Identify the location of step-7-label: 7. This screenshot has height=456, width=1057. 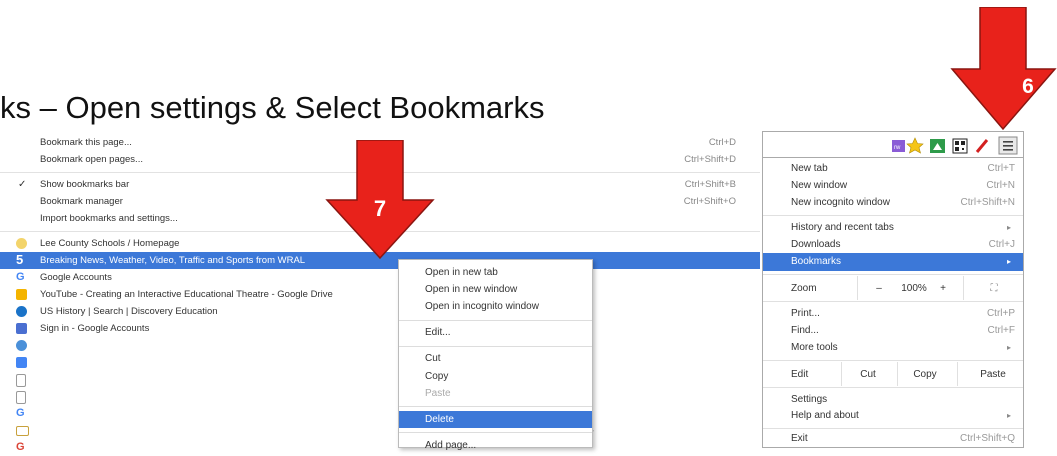
(380, 208).